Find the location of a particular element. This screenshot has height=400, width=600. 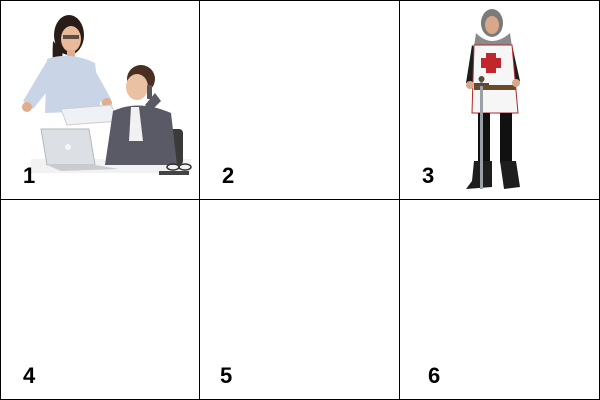

cell-number: 5 is located at coordinates (226, 375).